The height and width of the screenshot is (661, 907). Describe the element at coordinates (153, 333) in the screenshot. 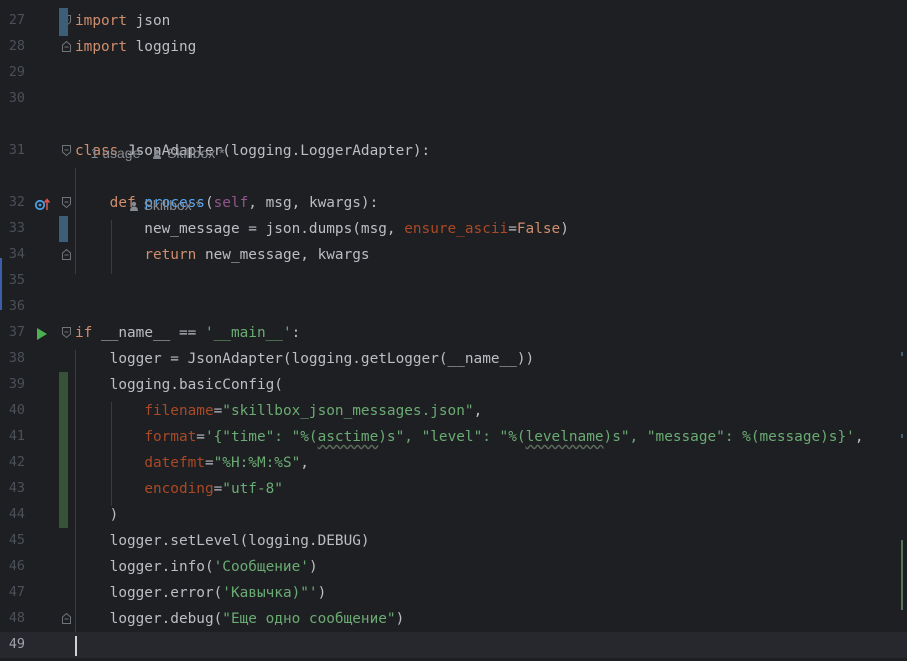

I see `code-token: __name__ ==` at that location.